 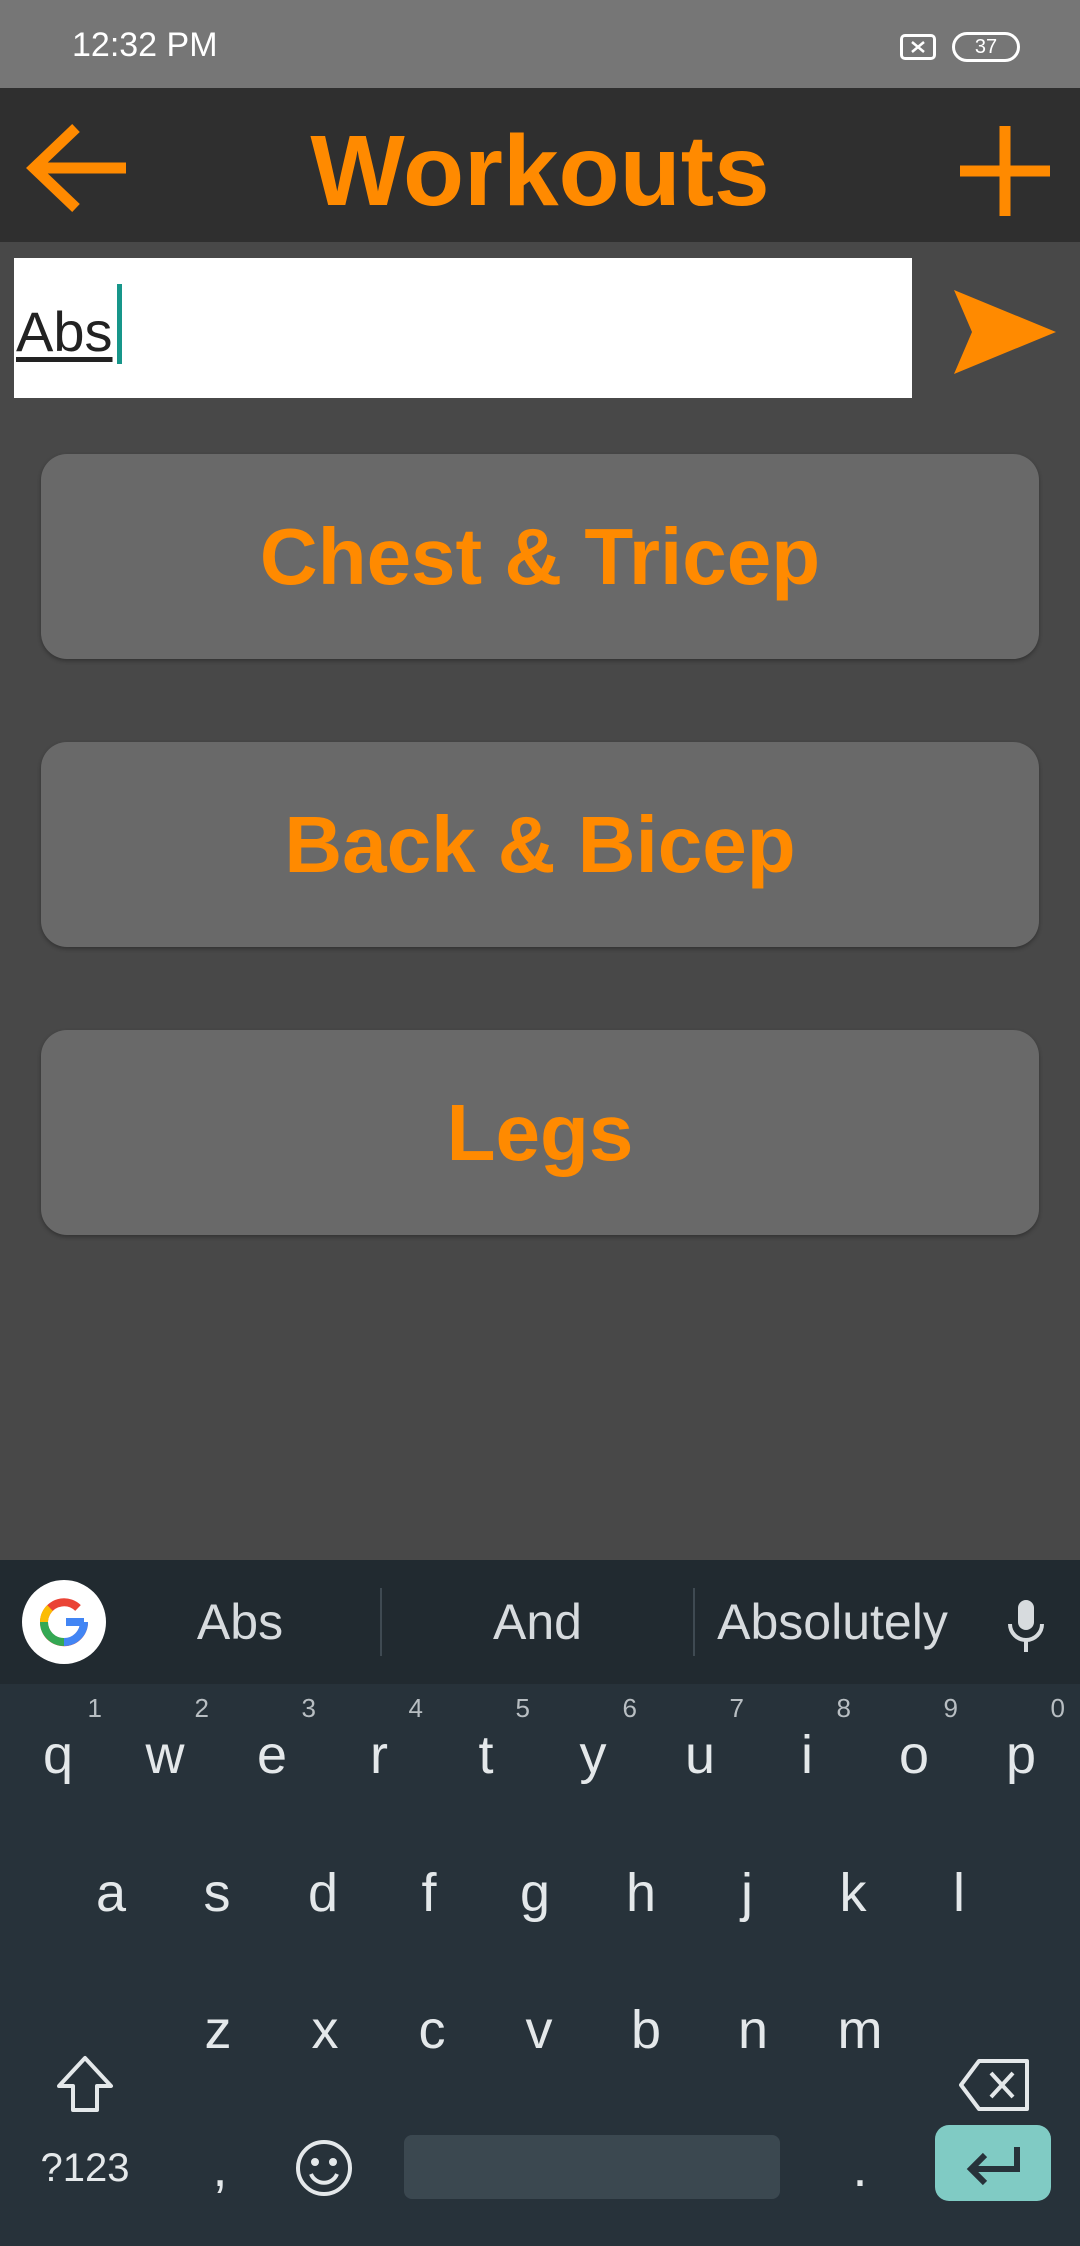 What do you see at coordinates (950, 1708) in the screenshot?
I see `key-hint-number: 9` at bounding box center [950, 1708].